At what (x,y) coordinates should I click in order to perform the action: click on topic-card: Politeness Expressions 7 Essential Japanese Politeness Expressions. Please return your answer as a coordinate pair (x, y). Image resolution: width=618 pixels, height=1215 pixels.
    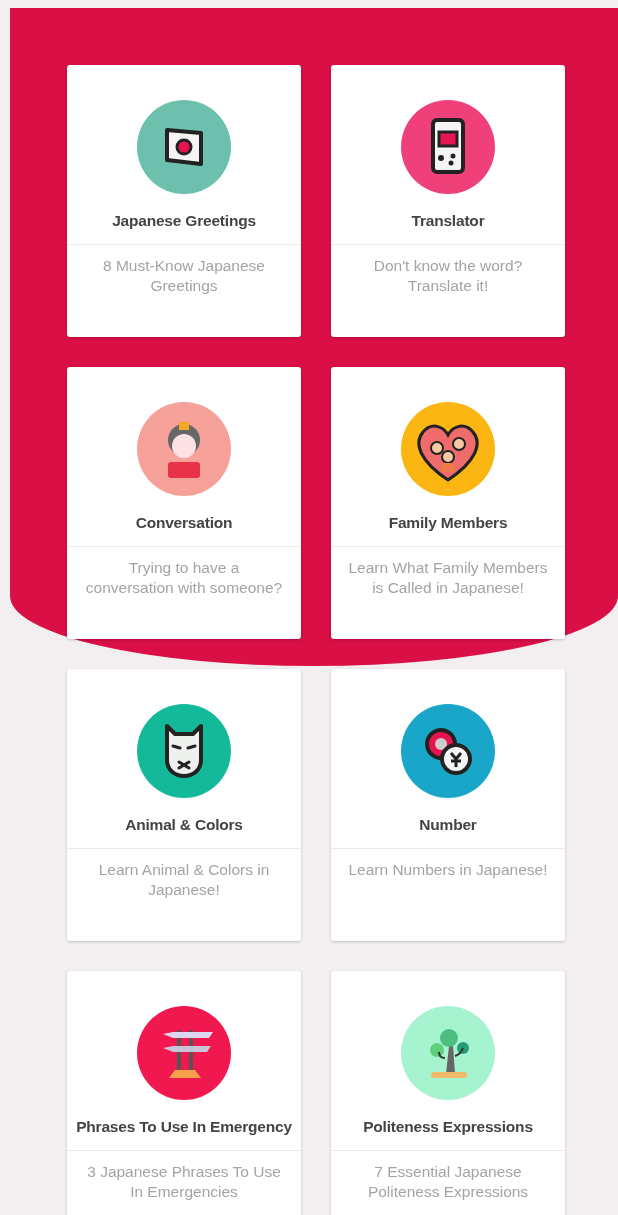
    Looking at the image, I should click on (448, 1093).